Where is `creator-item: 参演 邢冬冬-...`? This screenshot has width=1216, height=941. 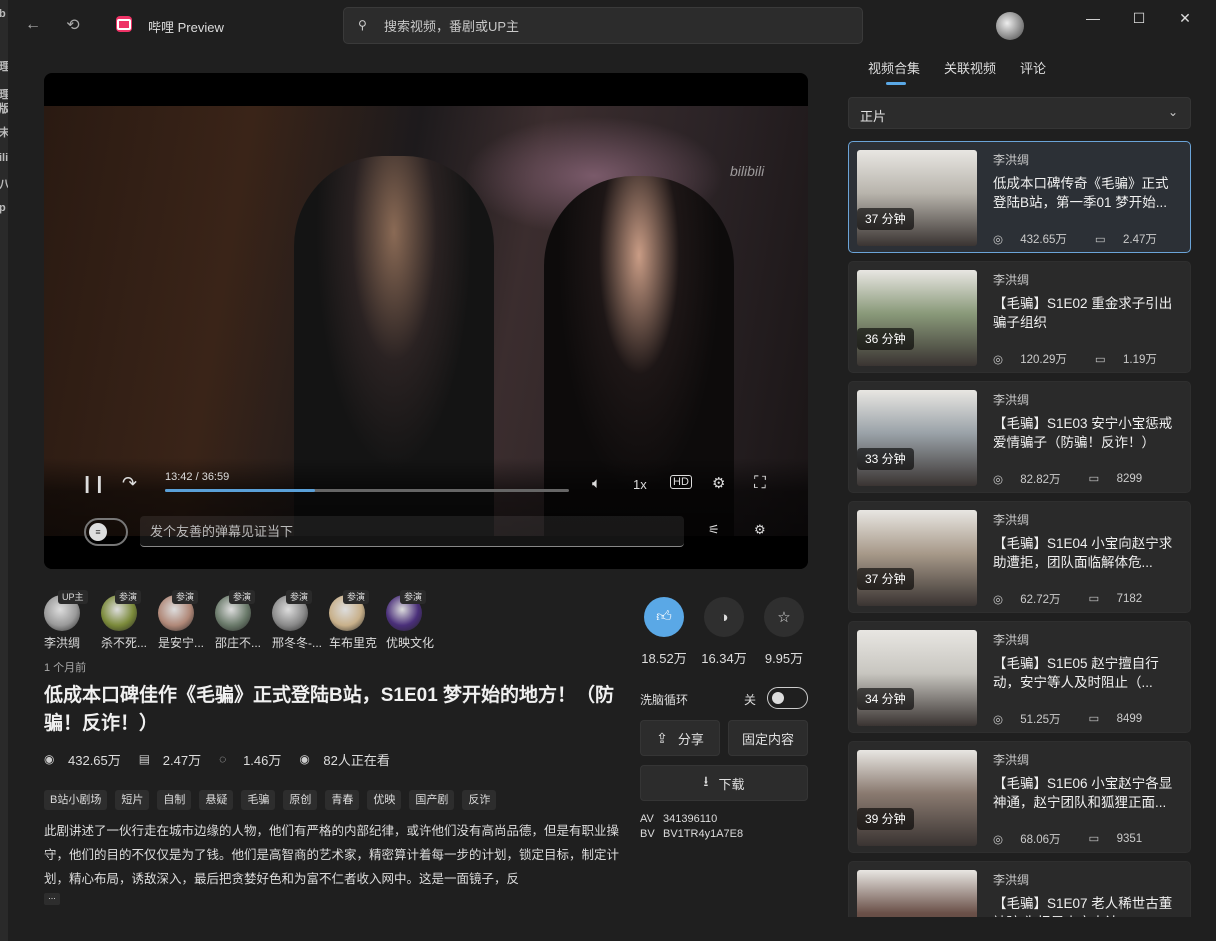 creator-item: 参演 邢冬冬-... is located at coordinates (302, 620).